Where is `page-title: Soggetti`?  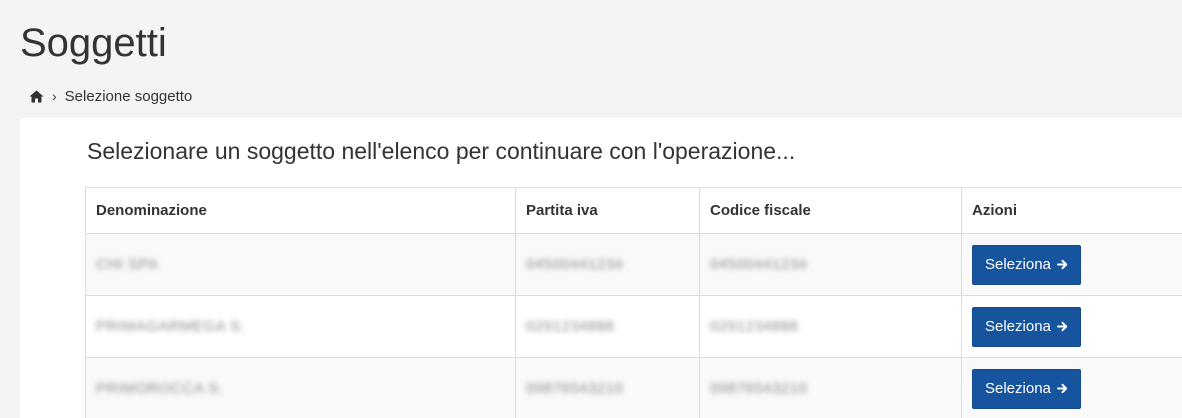 page-title: Soggetti is located at coordinates (93, 43).